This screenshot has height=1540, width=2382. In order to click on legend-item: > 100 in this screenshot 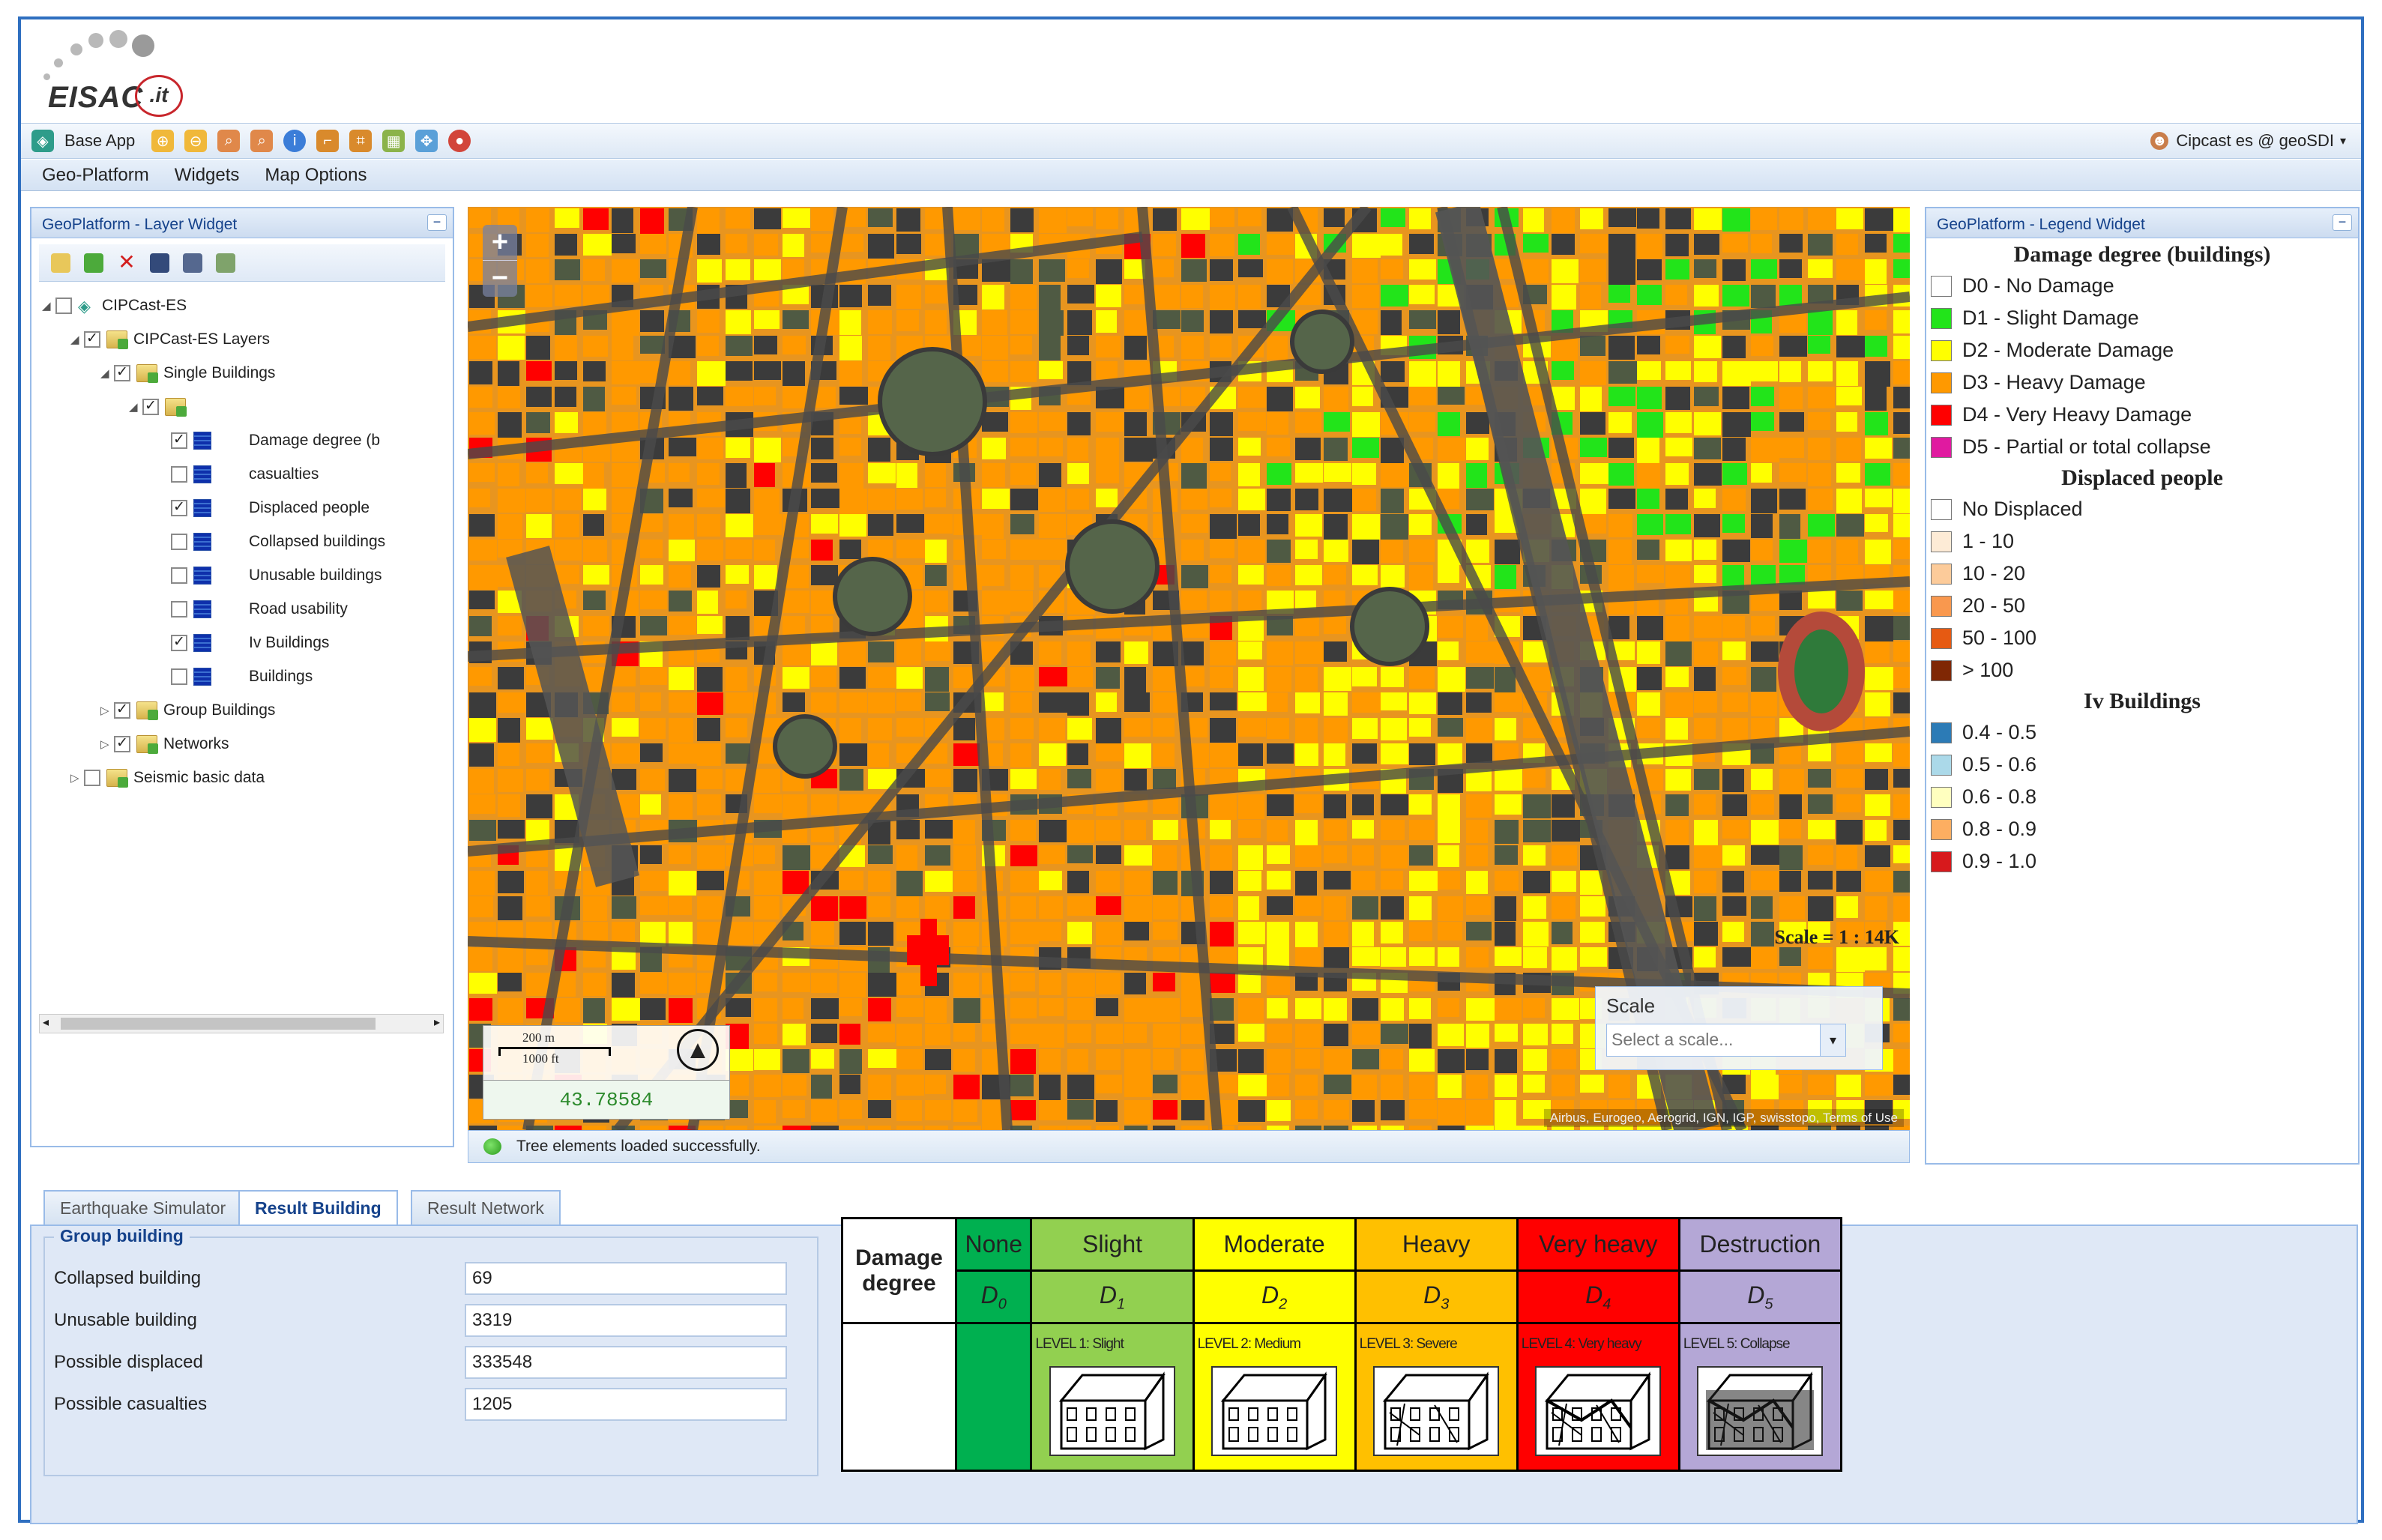, I will do `click(2142, 670)`.